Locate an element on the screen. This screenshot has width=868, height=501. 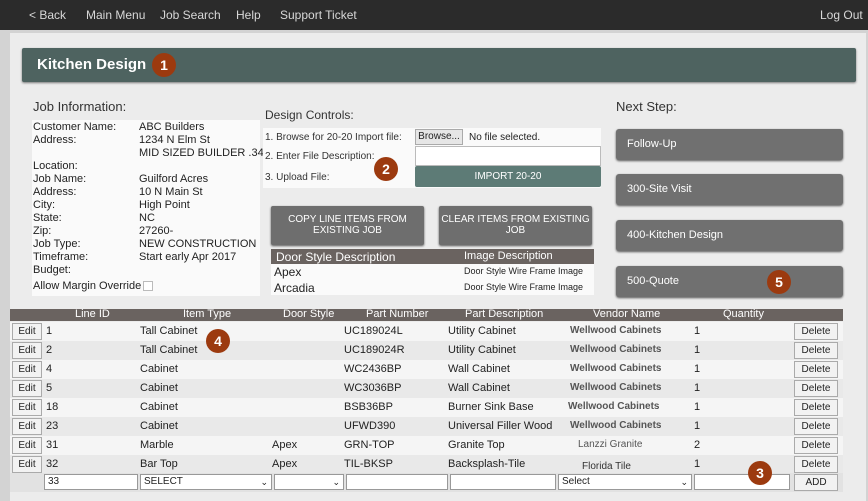
main-menu-link: Main Menu is located at coordinates (115, 15).